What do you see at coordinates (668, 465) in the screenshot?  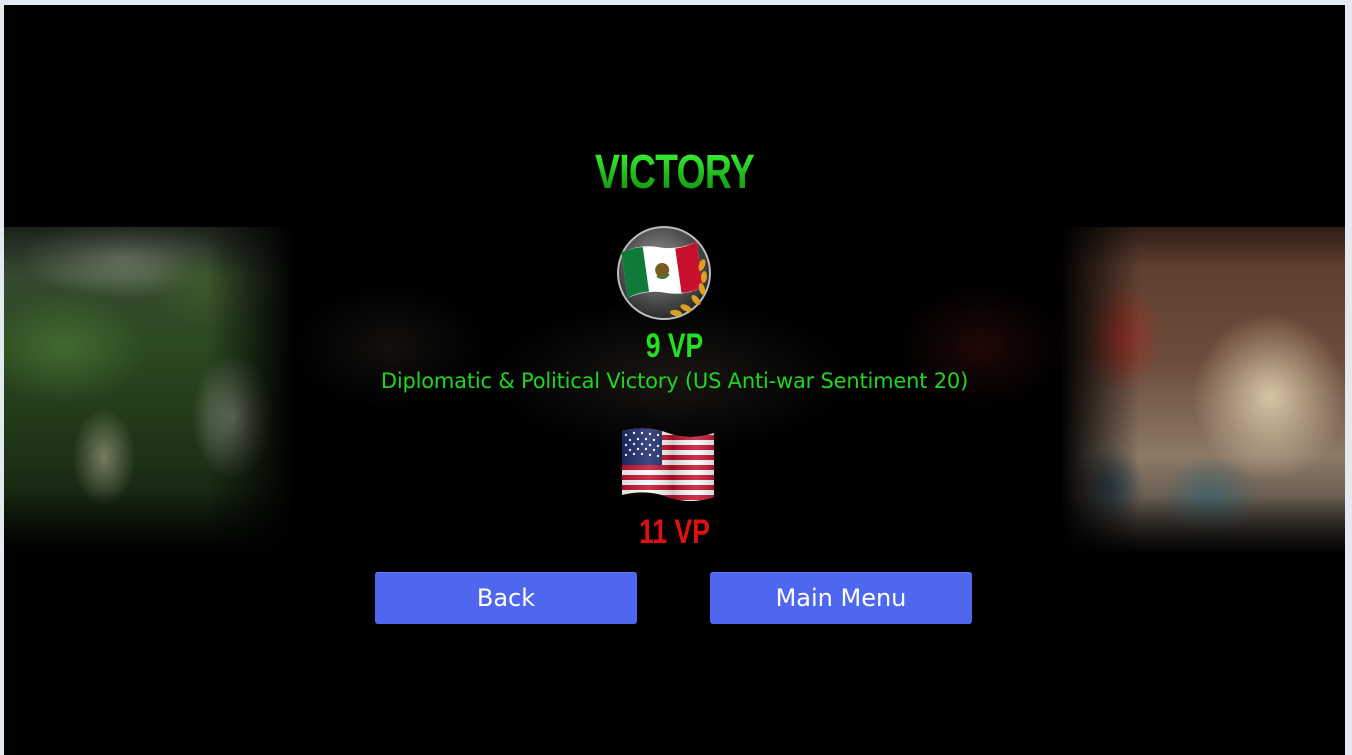 I see `usa-flag-icon` at bounding box center [668, 465].